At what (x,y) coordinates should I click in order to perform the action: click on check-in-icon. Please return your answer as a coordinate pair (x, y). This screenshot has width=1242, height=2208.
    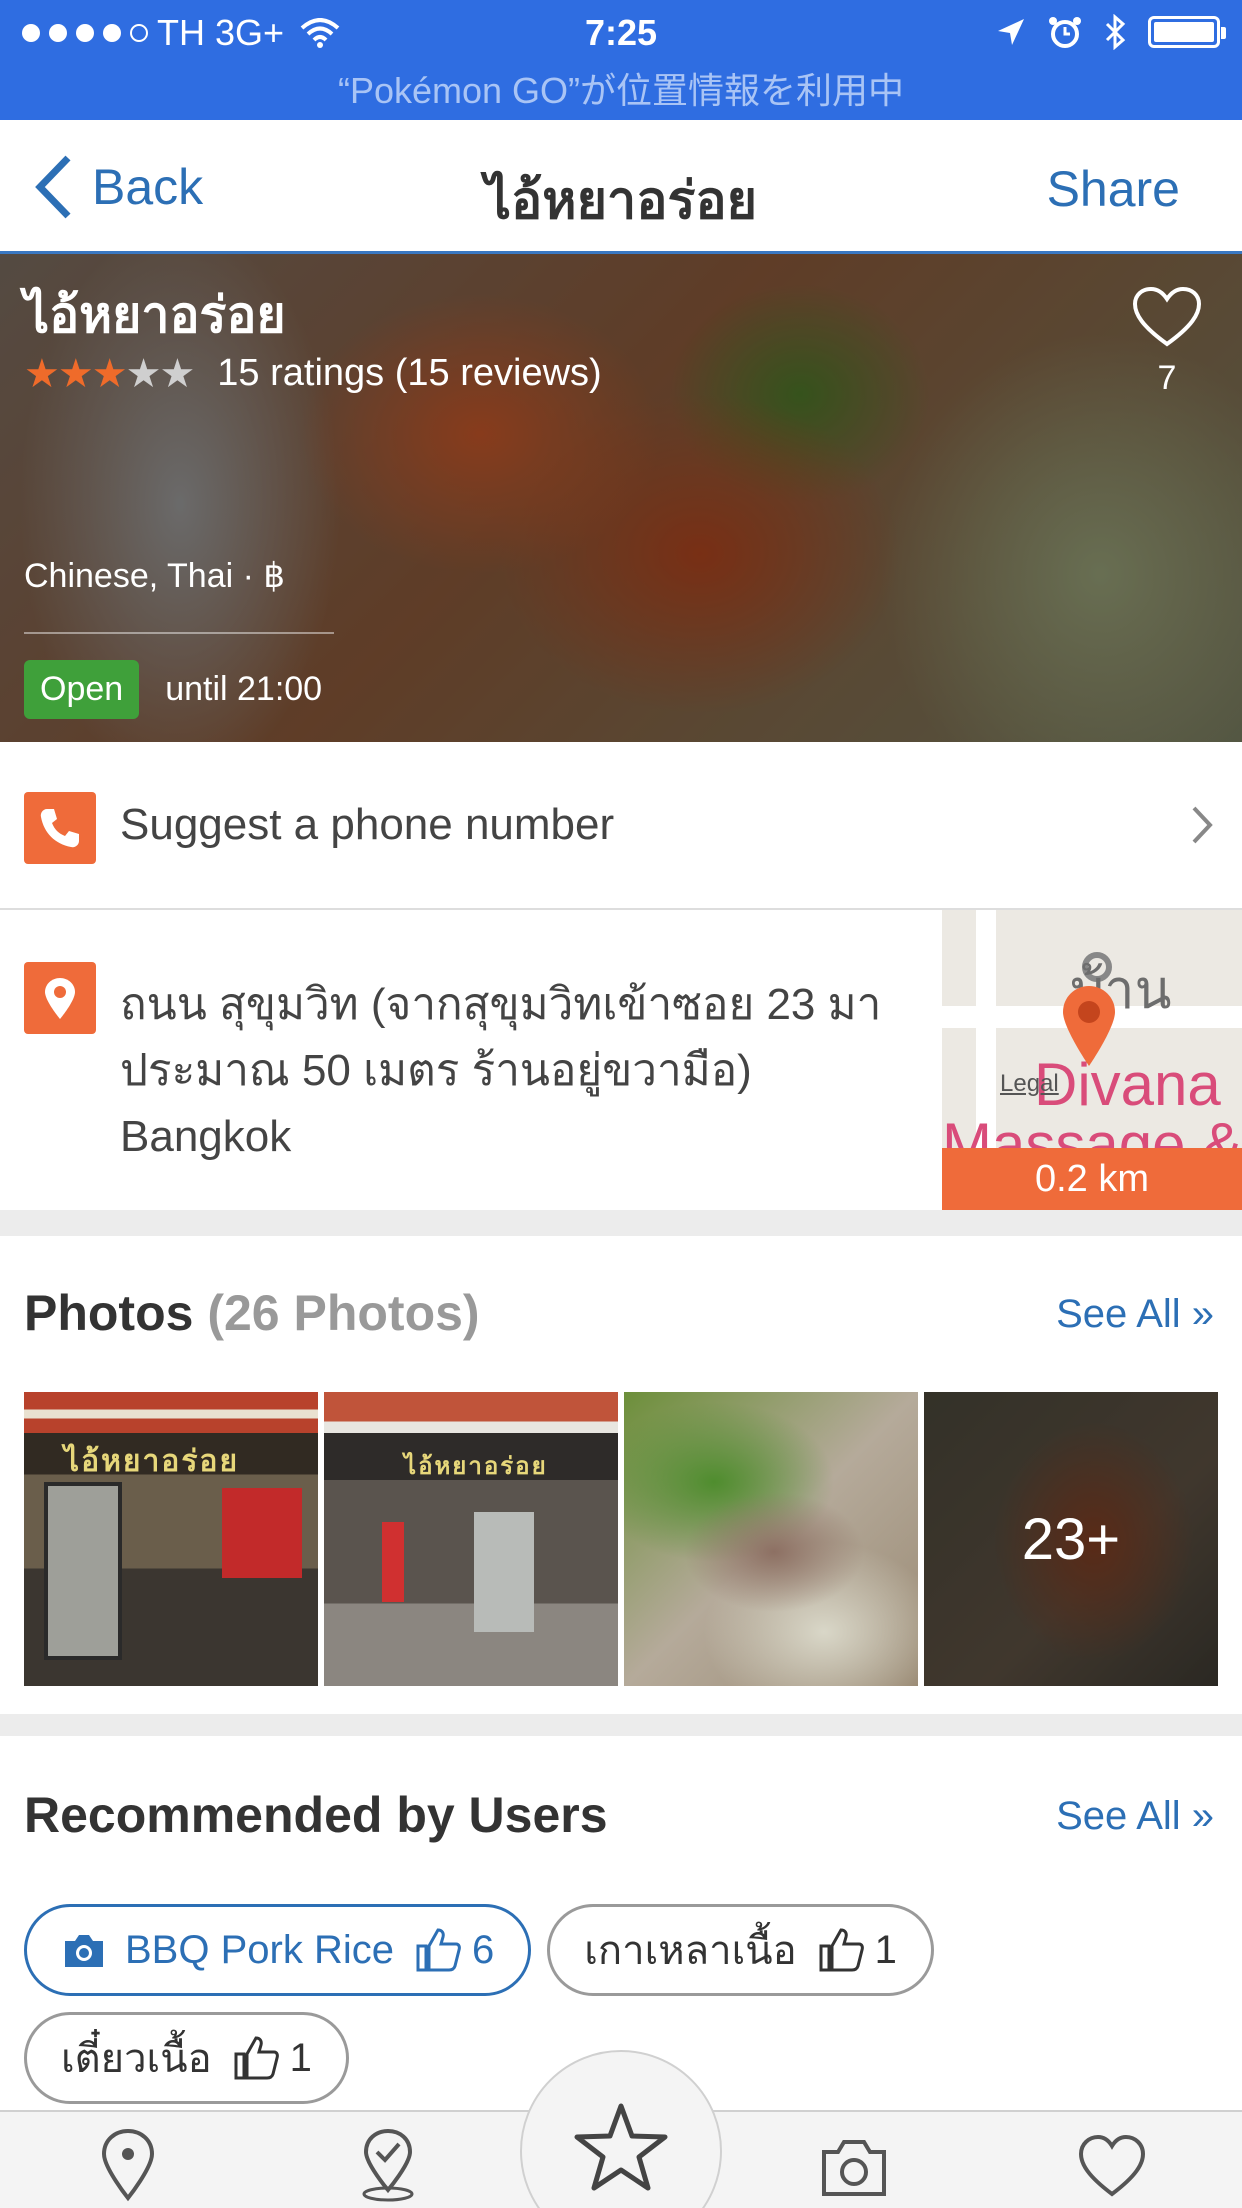
    Looking at the image, I should click on (388, 2165).